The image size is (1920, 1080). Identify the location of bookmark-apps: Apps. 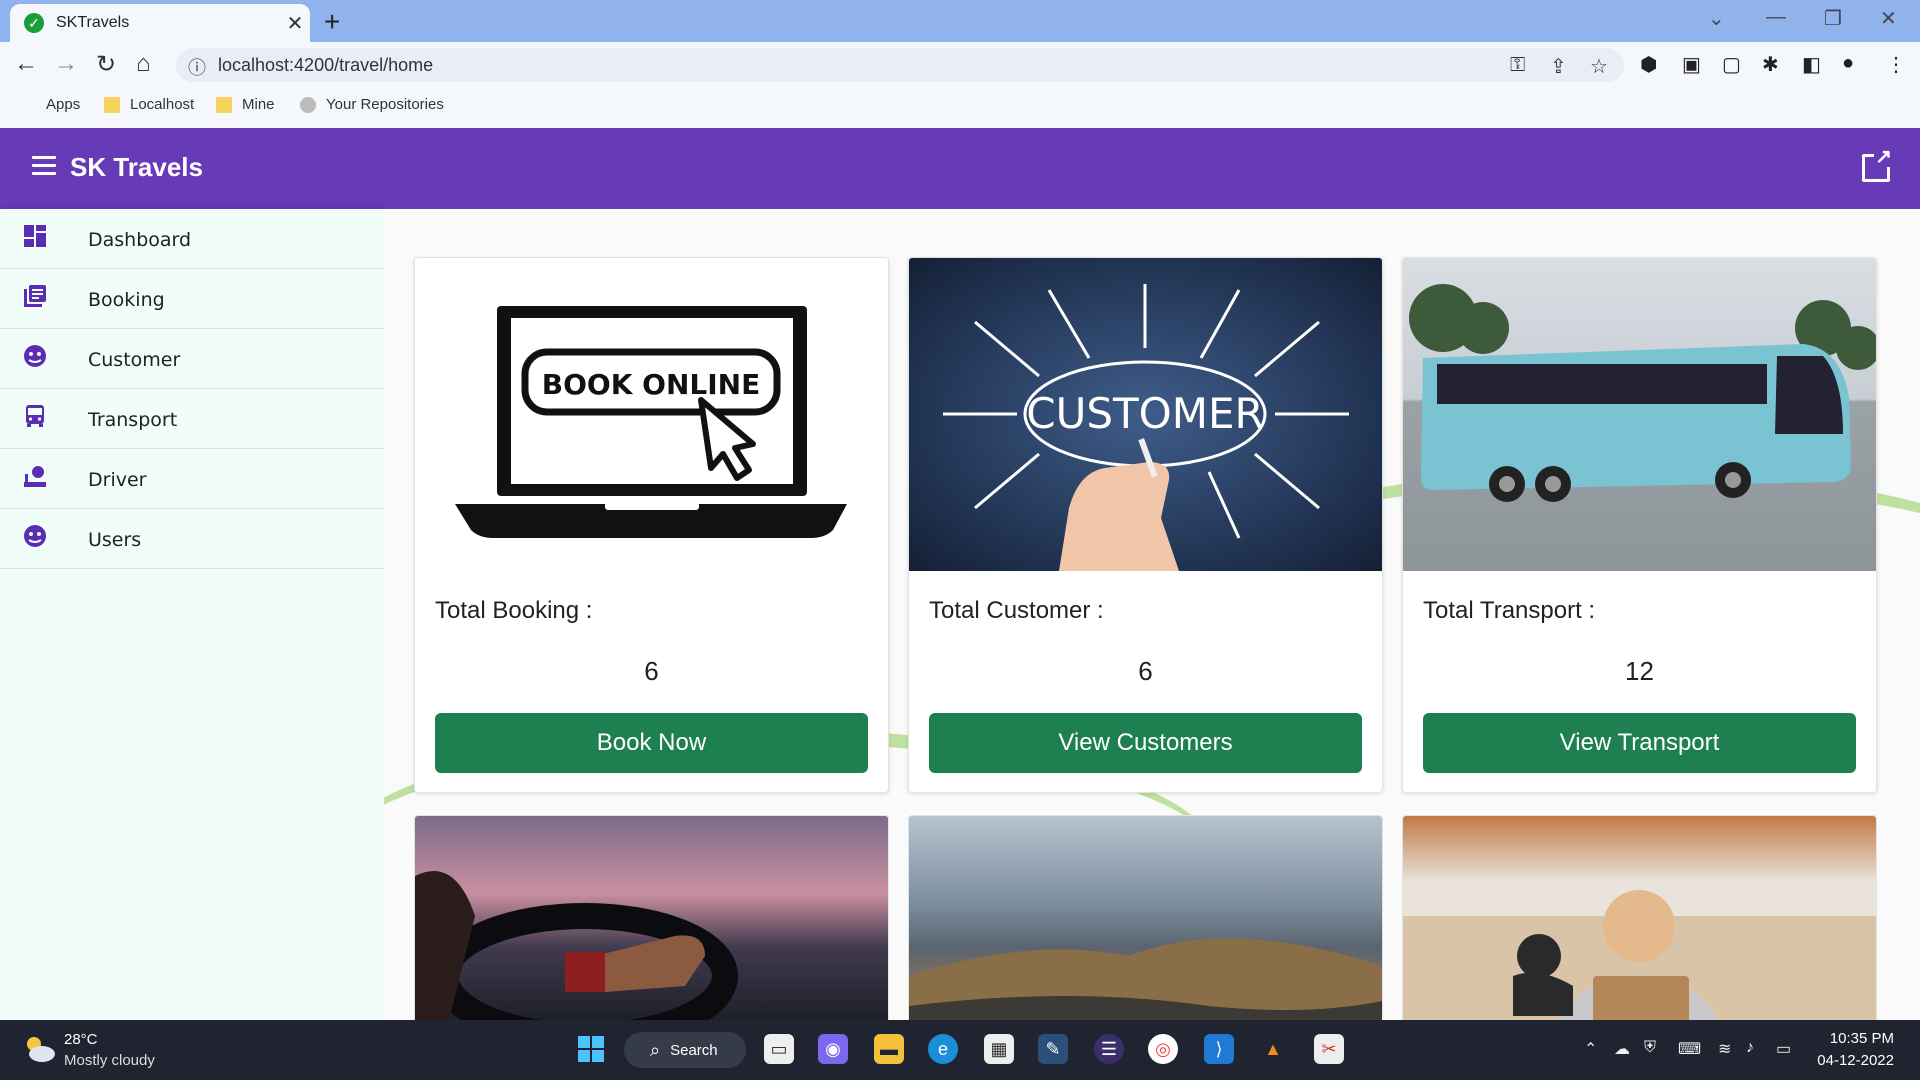
(50, 104).